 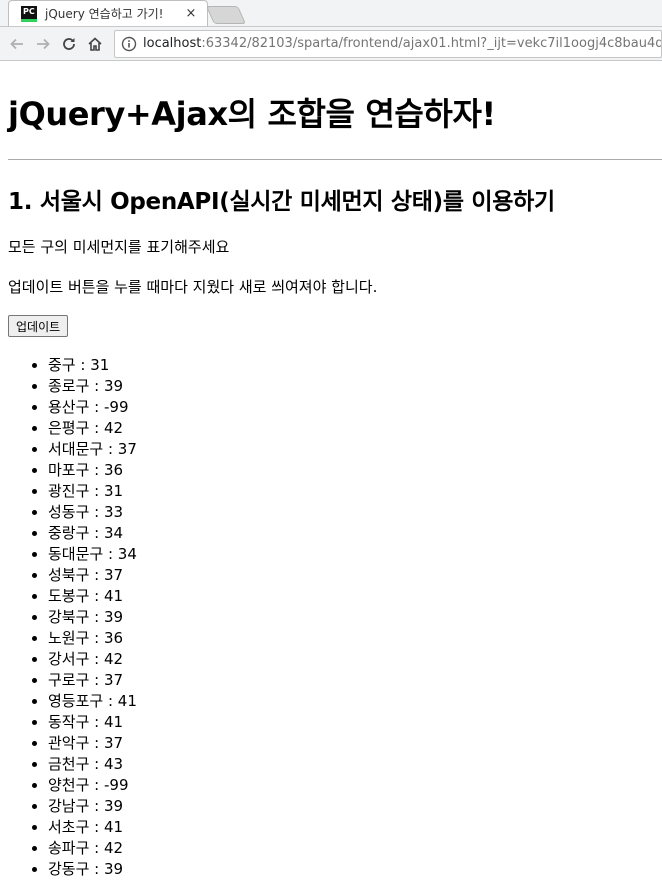 I want to click on instruction-text-2: 업데이트 버튼을 누를 때마다 지웠다 새로 씌여져야 합니다., so click(x=193, y=287).